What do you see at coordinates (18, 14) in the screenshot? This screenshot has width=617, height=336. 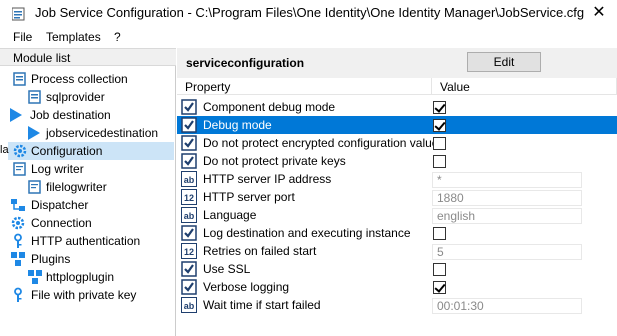 I see `app-icon` at bounding box center [18, 14].